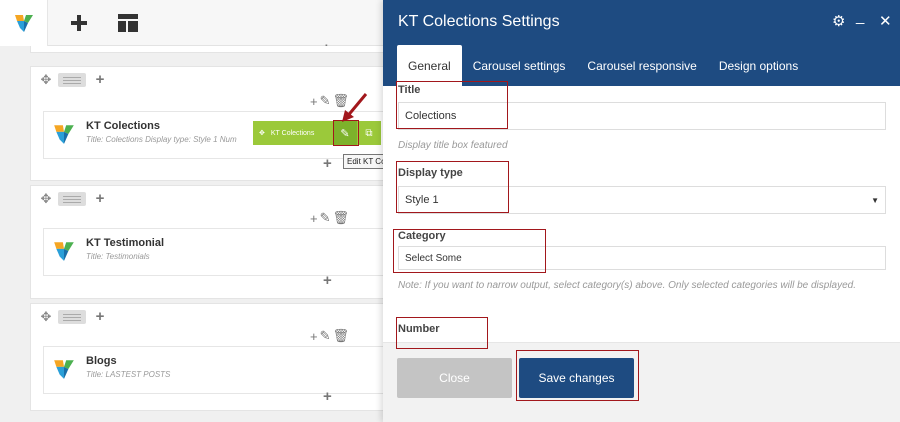 The image size is (900, 422). What do you see at coordinates (453, 145) in the screenshot?
I see `title-help: Display title box featured` at bounding box center [453, 145].